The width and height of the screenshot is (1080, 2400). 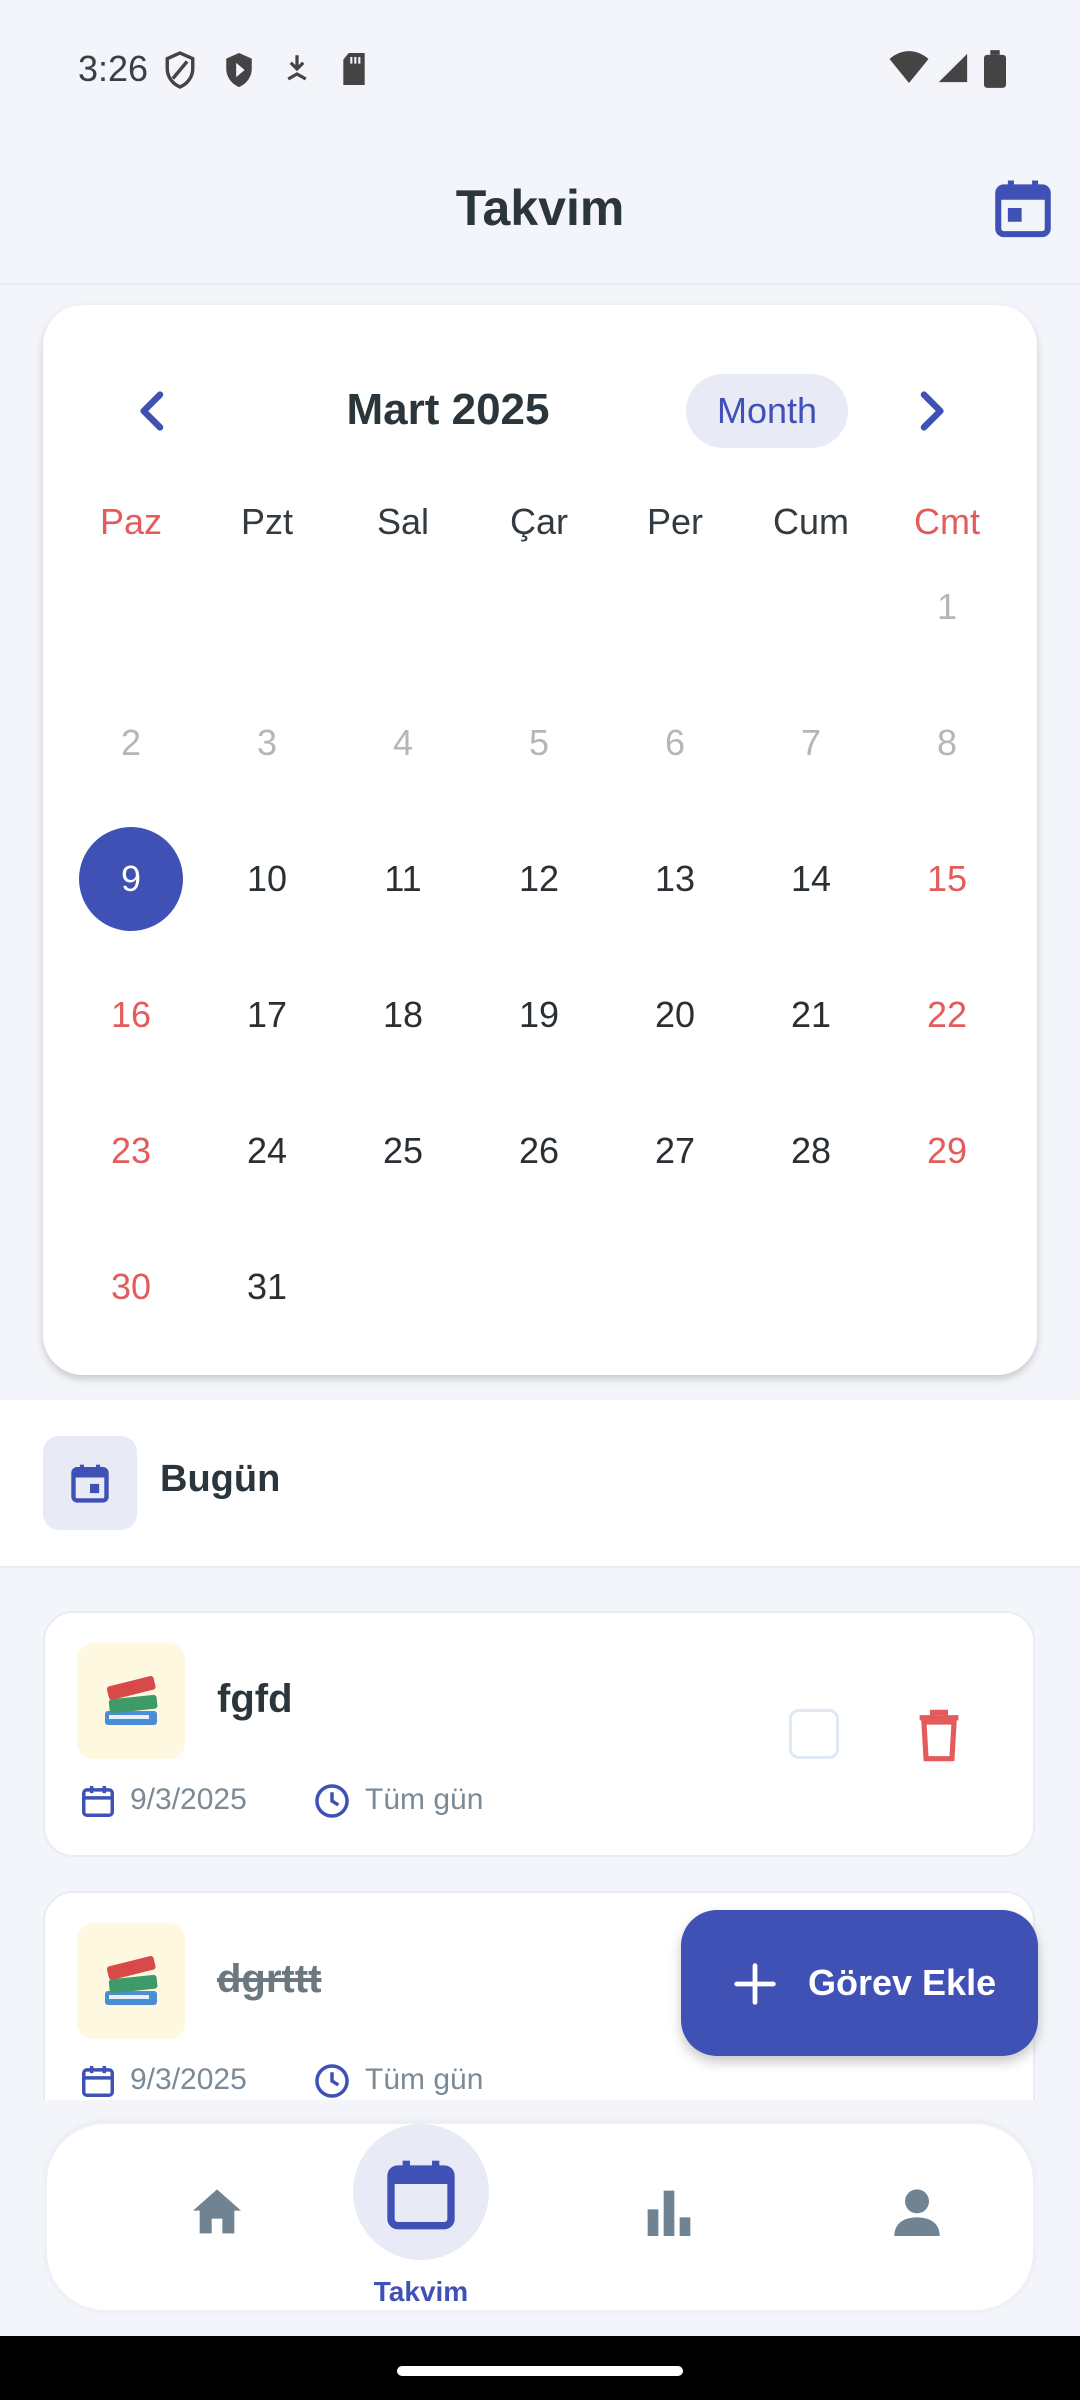 I want to click on home-icon, so click(x=217, y=2211).